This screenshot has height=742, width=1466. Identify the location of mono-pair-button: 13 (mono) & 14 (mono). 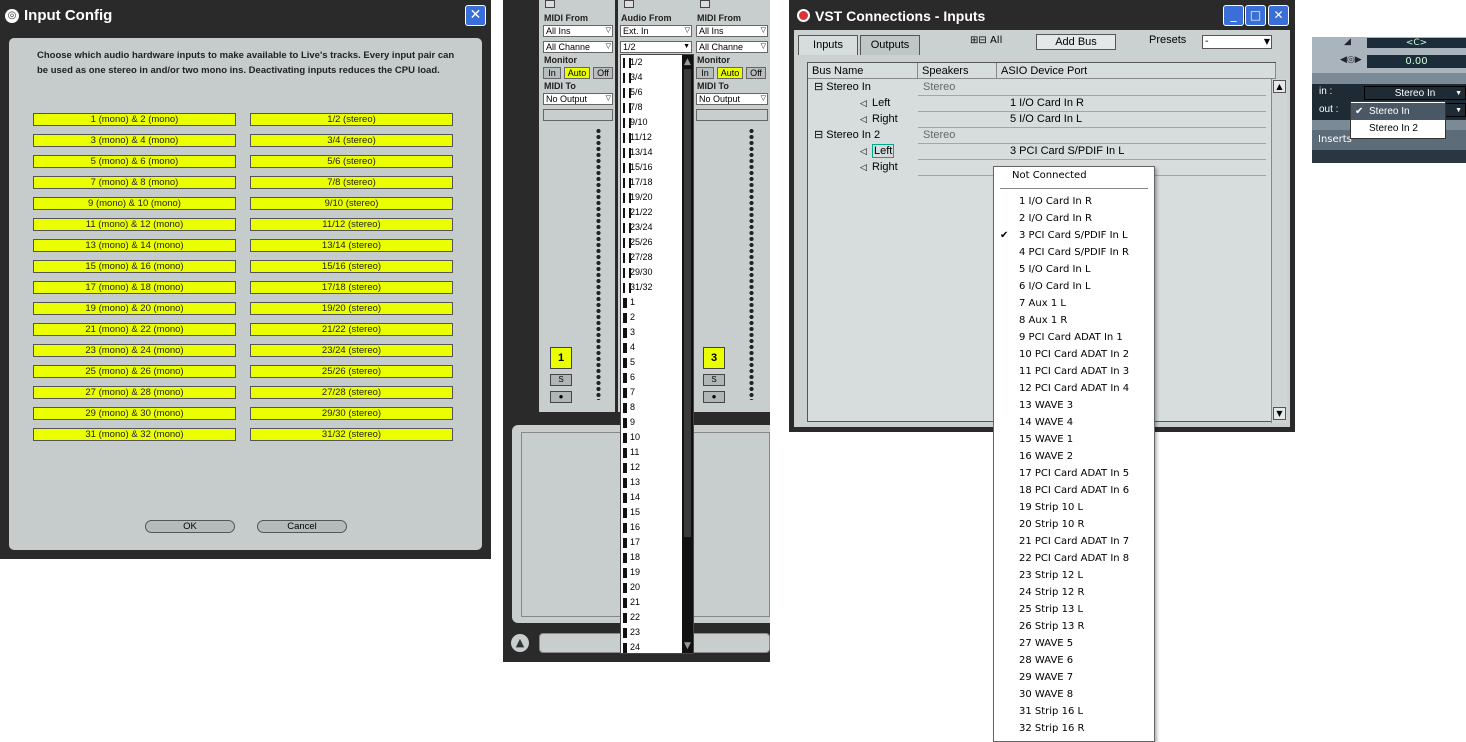
(134, 245).